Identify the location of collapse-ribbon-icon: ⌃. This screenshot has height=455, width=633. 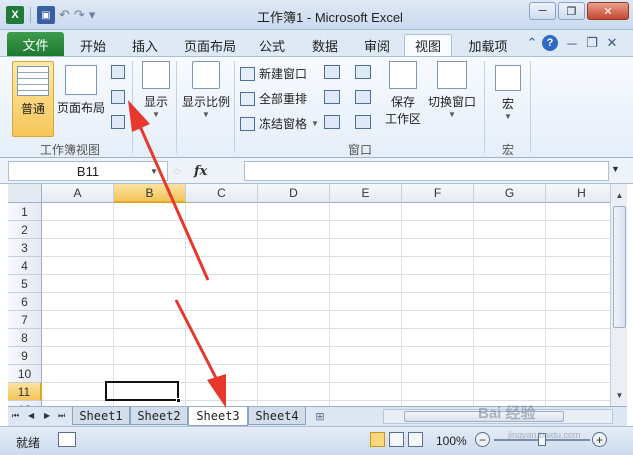
(532, 43).